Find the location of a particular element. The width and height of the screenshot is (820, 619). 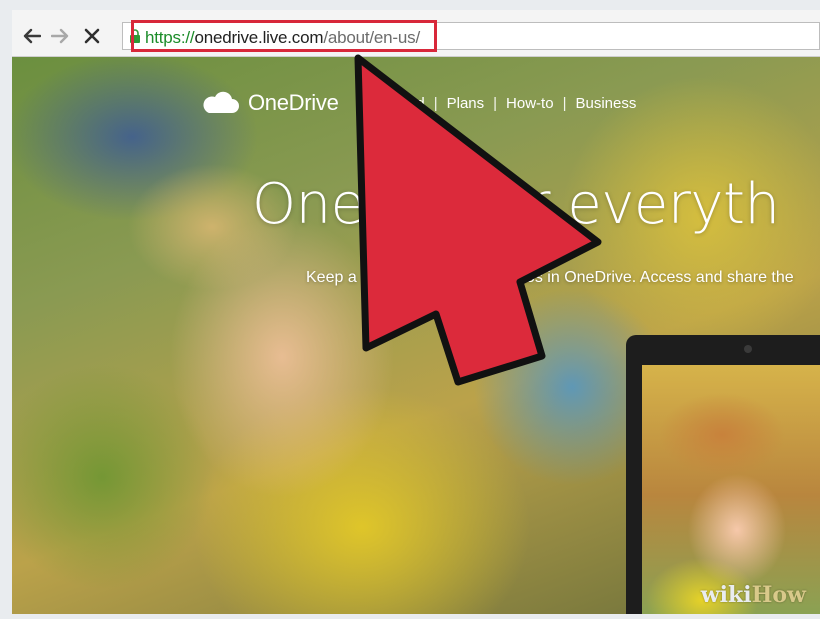

nav-download: nload is located at coordinates (406, 103).